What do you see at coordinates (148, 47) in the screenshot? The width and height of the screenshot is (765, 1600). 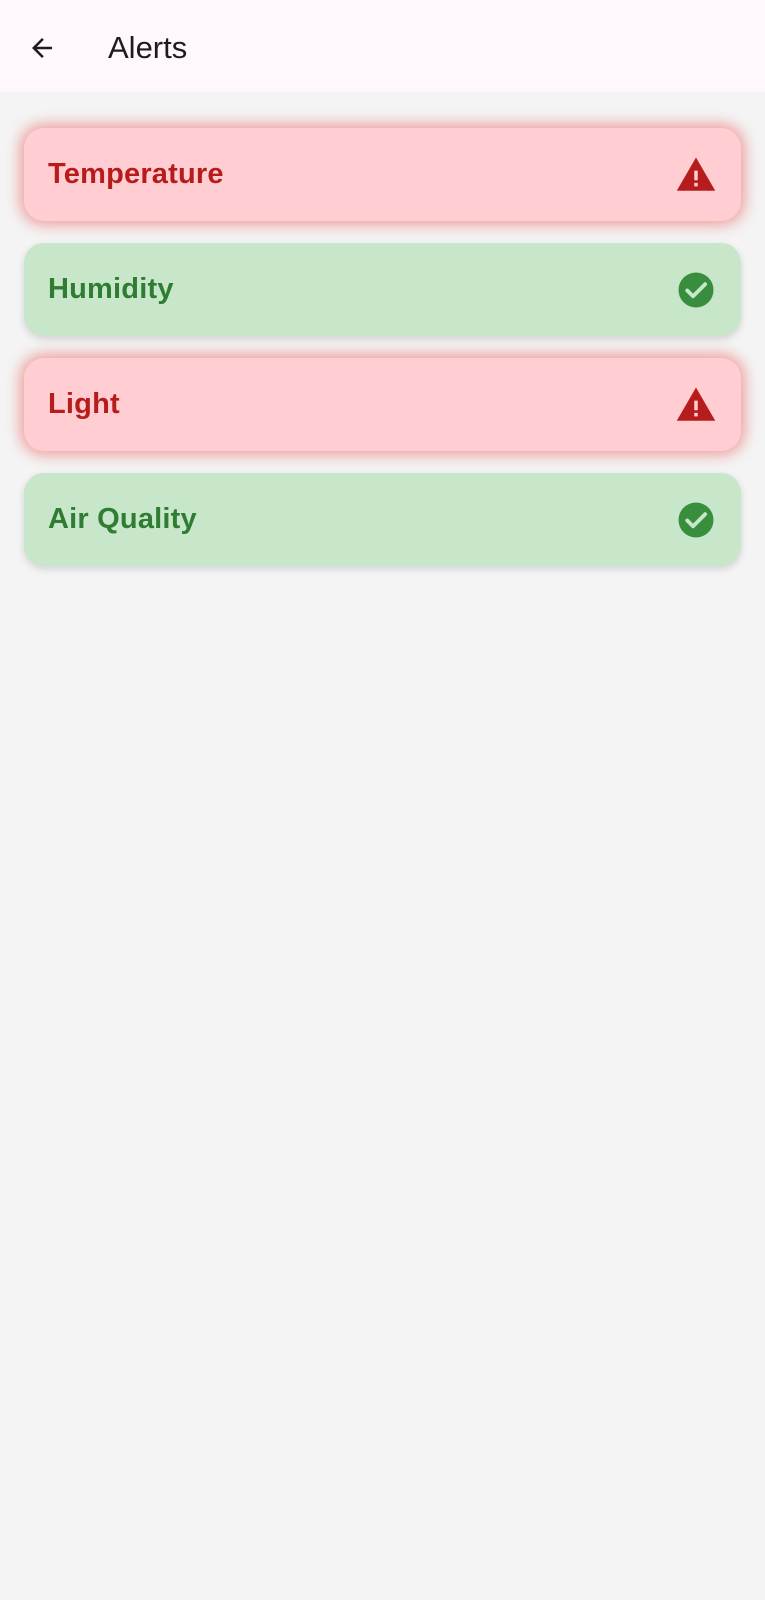 I see `page-title: Alerts` at bounding box center [148, 47].